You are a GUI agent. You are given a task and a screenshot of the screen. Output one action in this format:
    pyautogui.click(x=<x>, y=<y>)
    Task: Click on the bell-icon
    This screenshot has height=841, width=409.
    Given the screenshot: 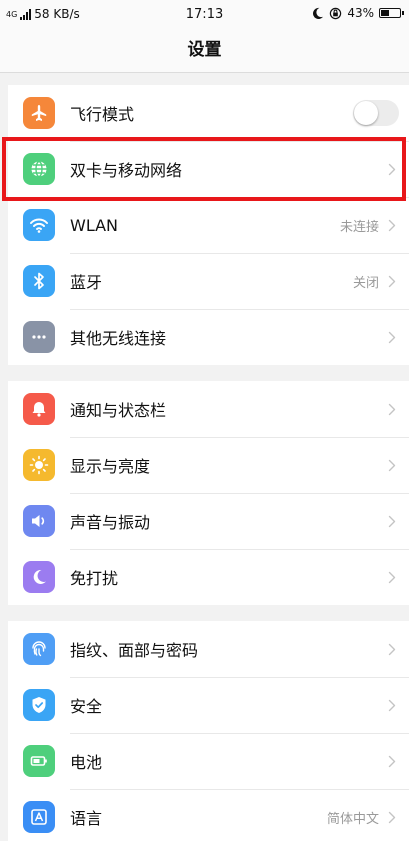 What is the action you would take?
    pyautogui.click(x=39, y=409)
    